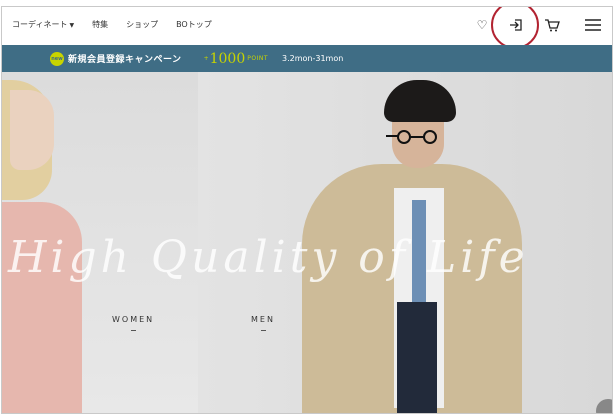  What do you see at coordinates (313, 58) in the screenshot?
I see `campaign-period: 3.2mon-31mon` at bounding box center [313, 58].